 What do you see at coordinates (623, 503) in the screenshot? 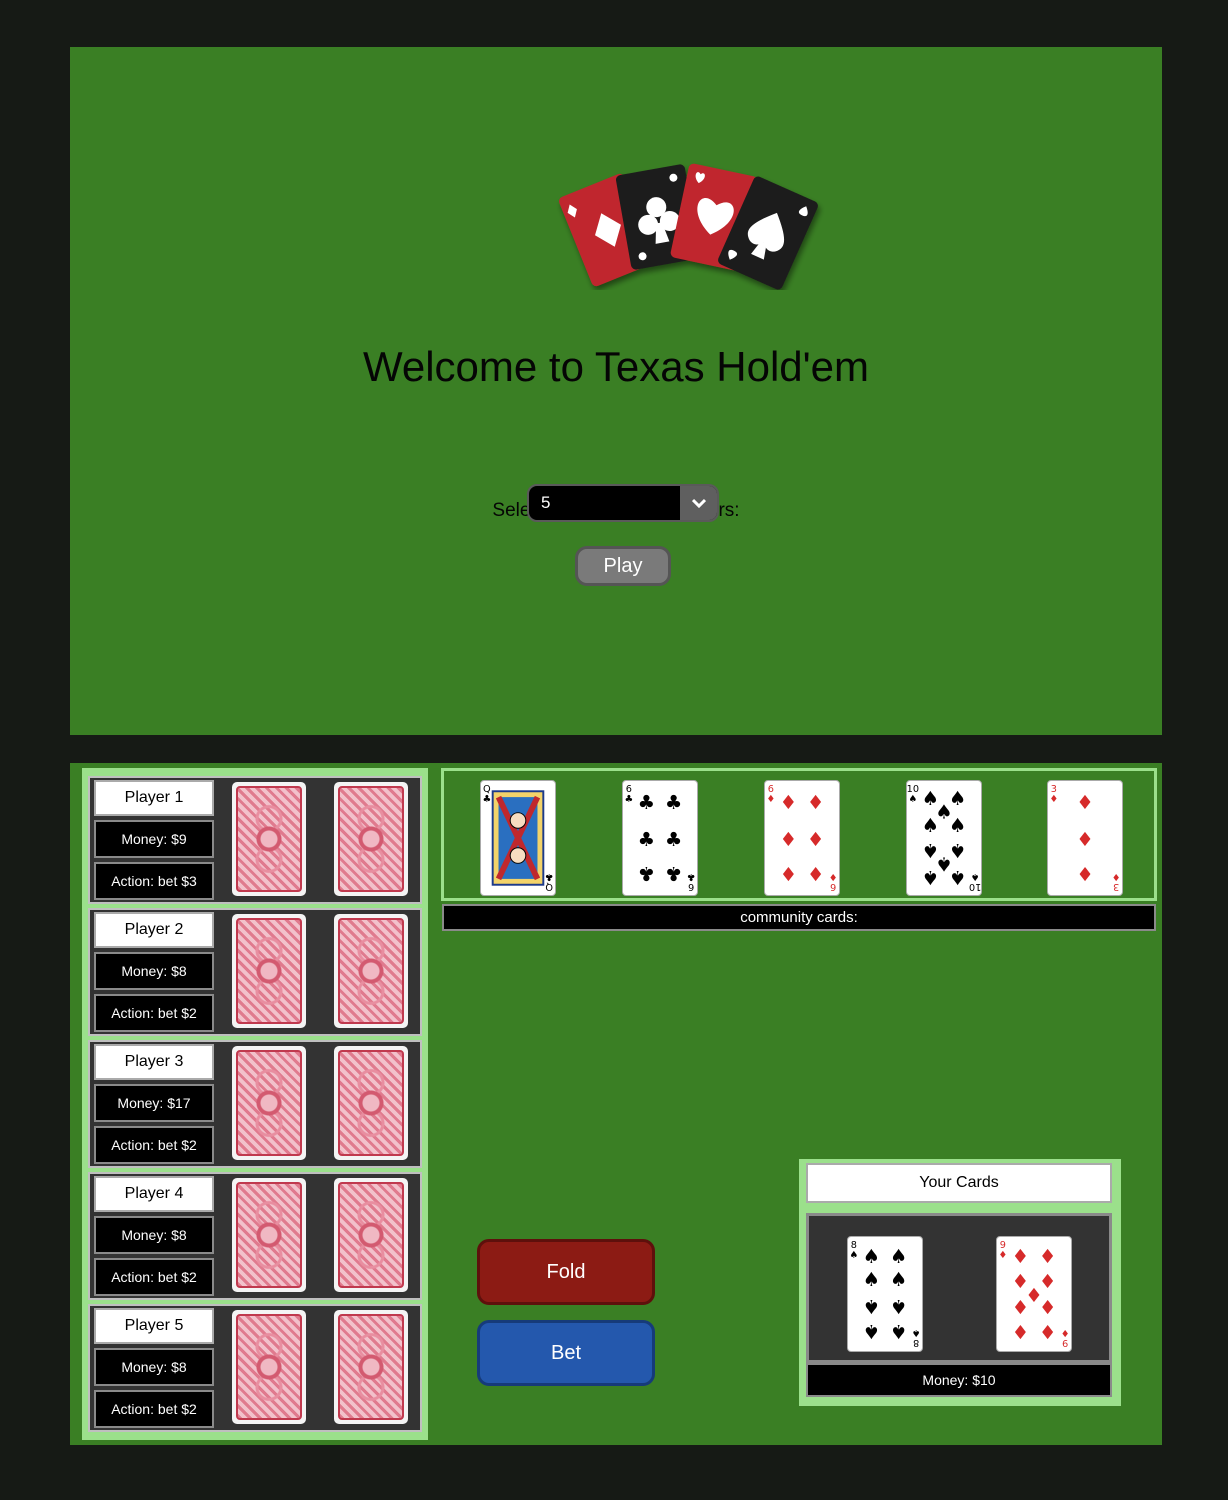
I see `bot-count-select: 5` at bounding box center [623, 503].